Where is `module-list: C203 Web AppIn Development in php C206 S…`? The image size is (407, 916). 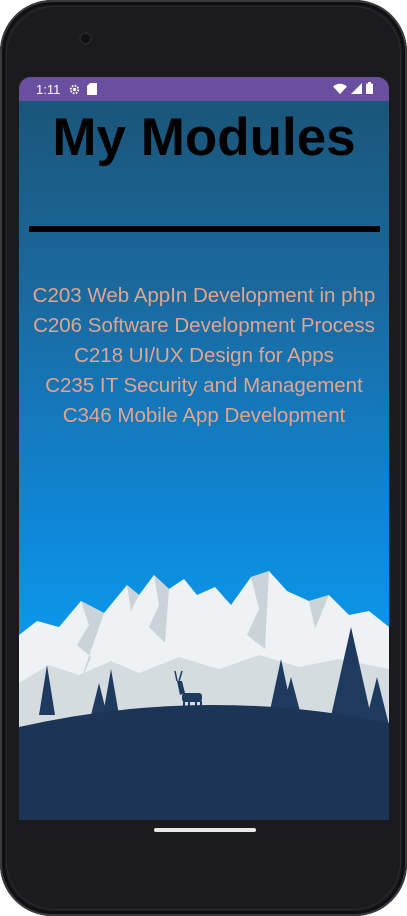
module-list: C203 Web AppIn Development in php C206 S… is located at coordinates (204, 358).